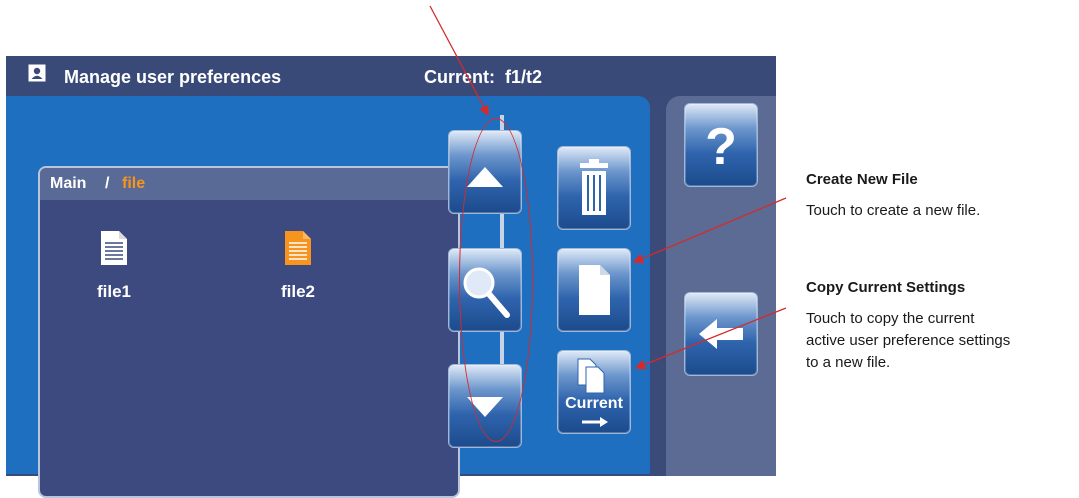  Describe the element at coordinates (298, 270) in the screenshot. I see `file-item-file2: file2` at that location.